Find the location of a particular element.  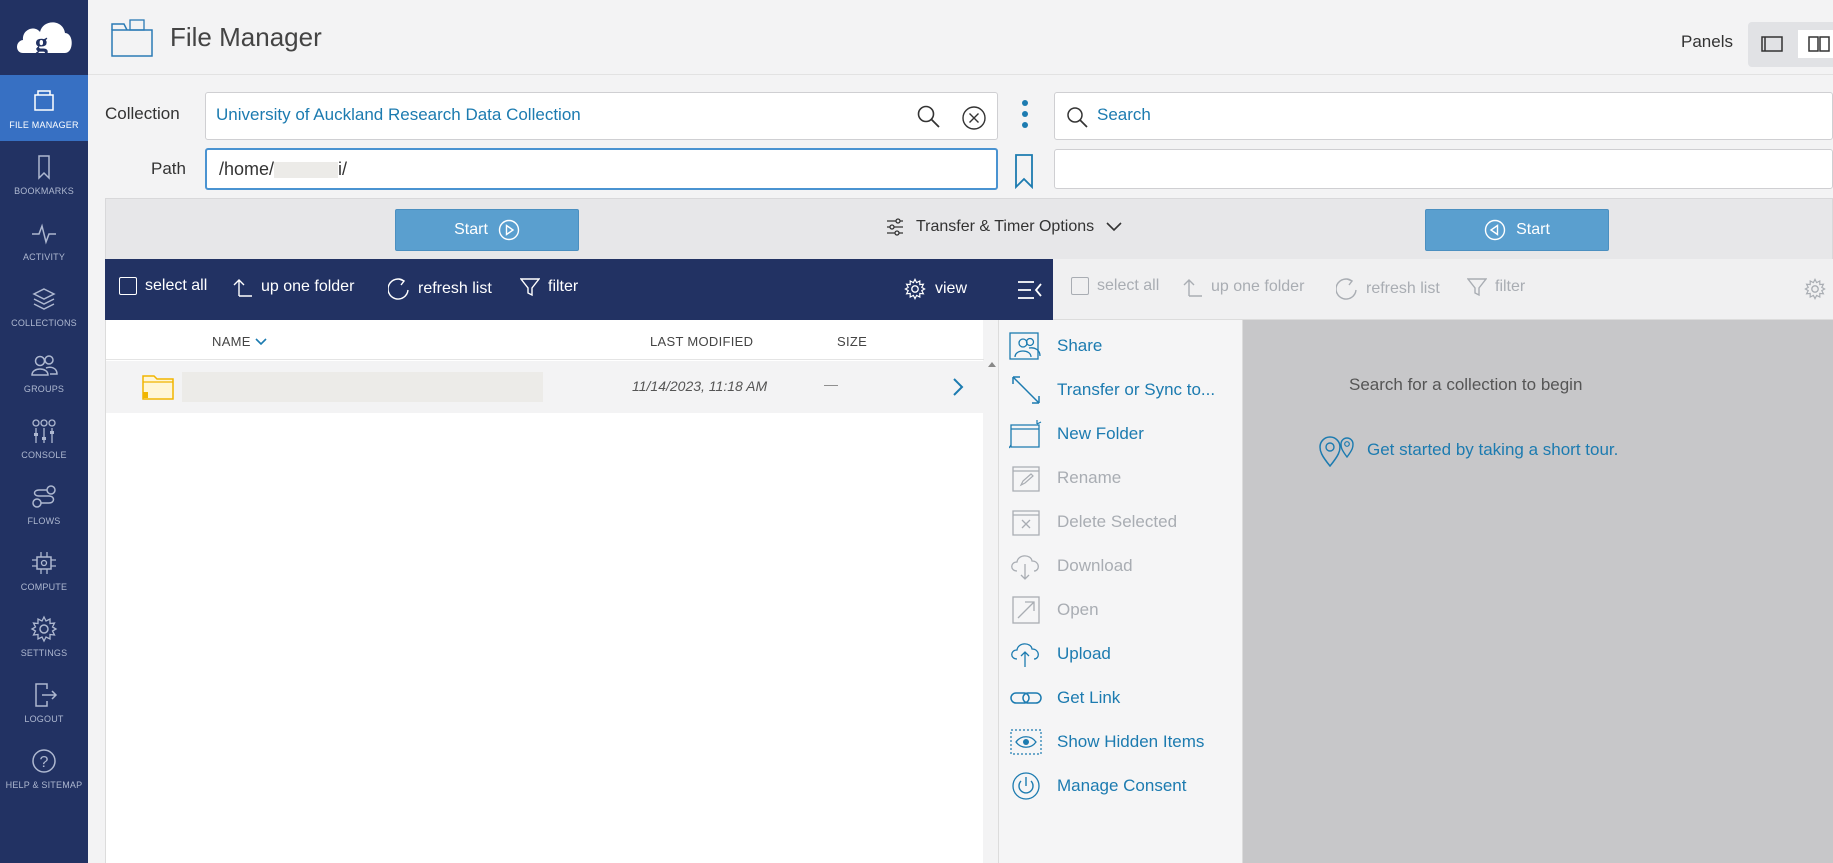

tour-link-label: Get started by taking a short tour. is located at coordinates (1493, 449).